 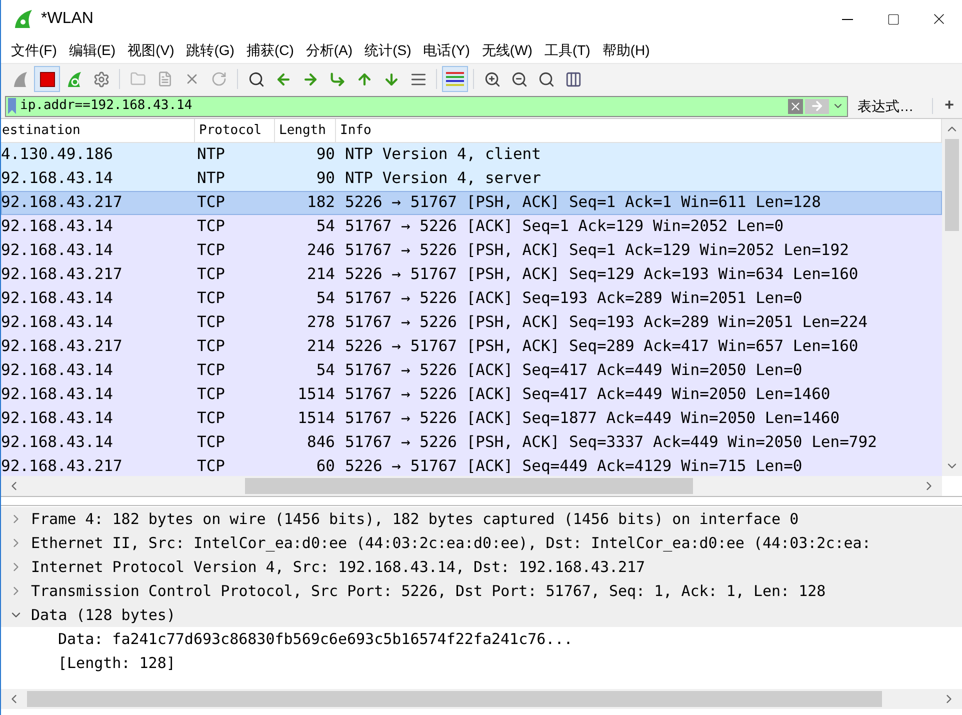 What do you see at coordinates (471, 275) in the screenshot?
I see `packet-row: 92.168.43.217 TCP 214 5226 → 51767 [PSH, ACK] Seq=129 Ack=193 Win=634 Len=160` at bounding box center [471, 275].